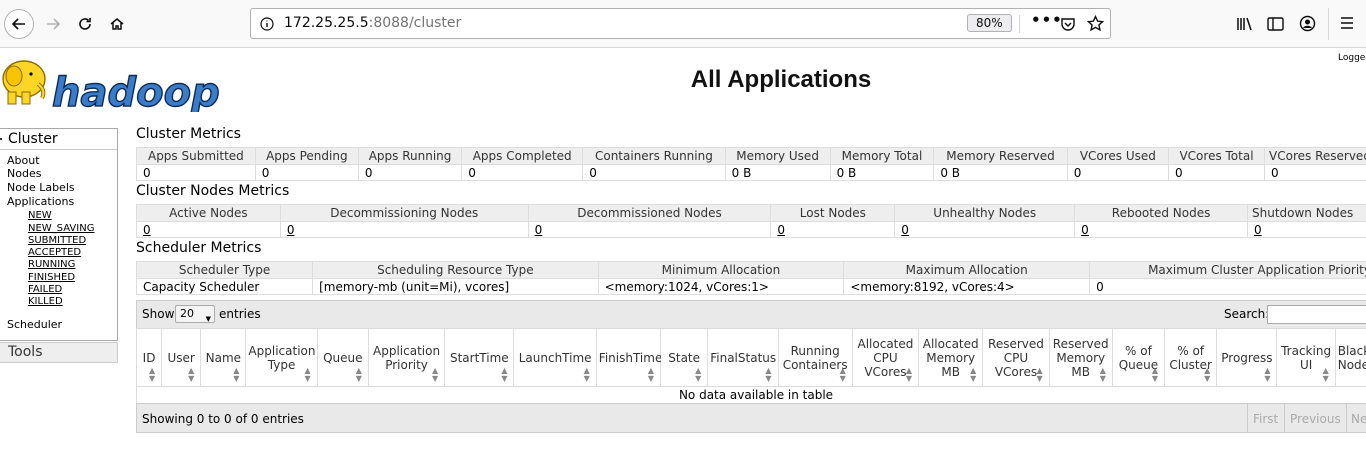 Image resolution: width=1366 pixels, height=454 pixels. What do you see at coordinates (833, 213) in the screenshot?
I see `column-header: Lost Nodes` at bounding box center [833, 213].